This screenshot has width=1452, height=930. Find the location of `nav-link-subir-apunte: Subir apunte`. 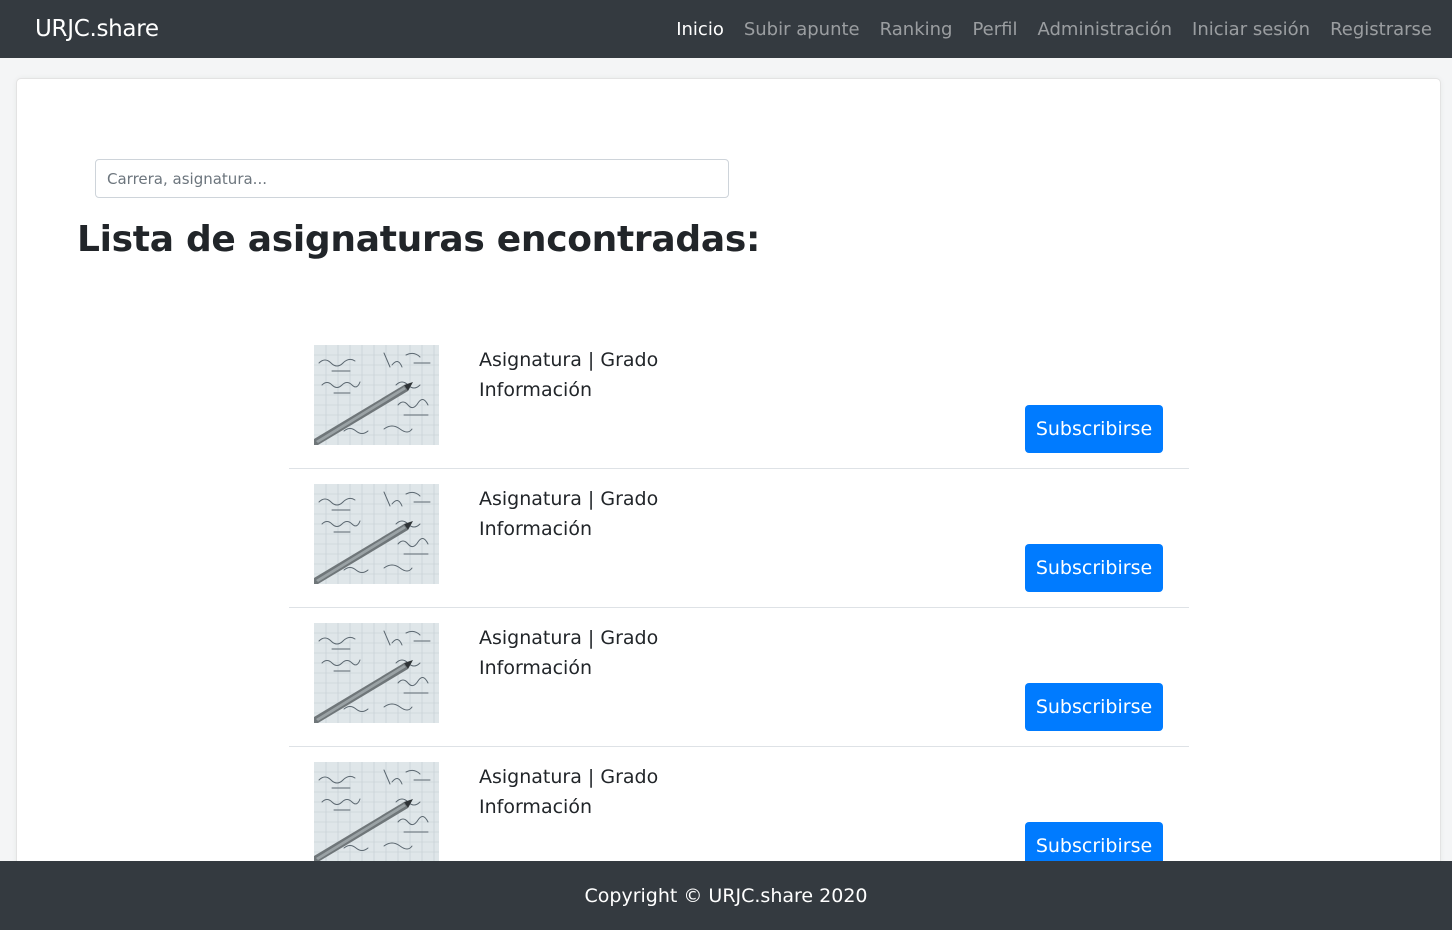

nav-link-subir-apunte: Subir apunte is located at coordinates (802, 29).